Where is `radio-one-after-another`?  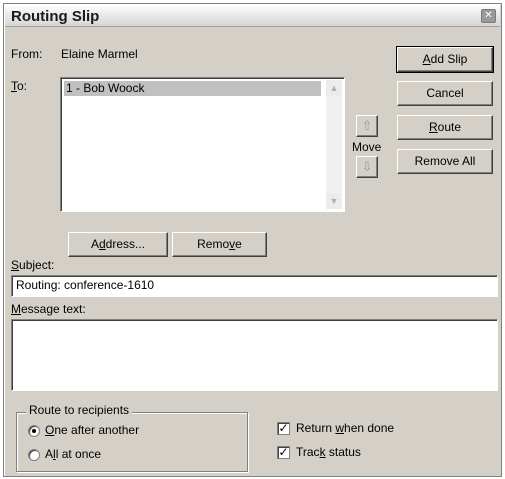 radio-one-after-another is located at coordinates (34, 431).